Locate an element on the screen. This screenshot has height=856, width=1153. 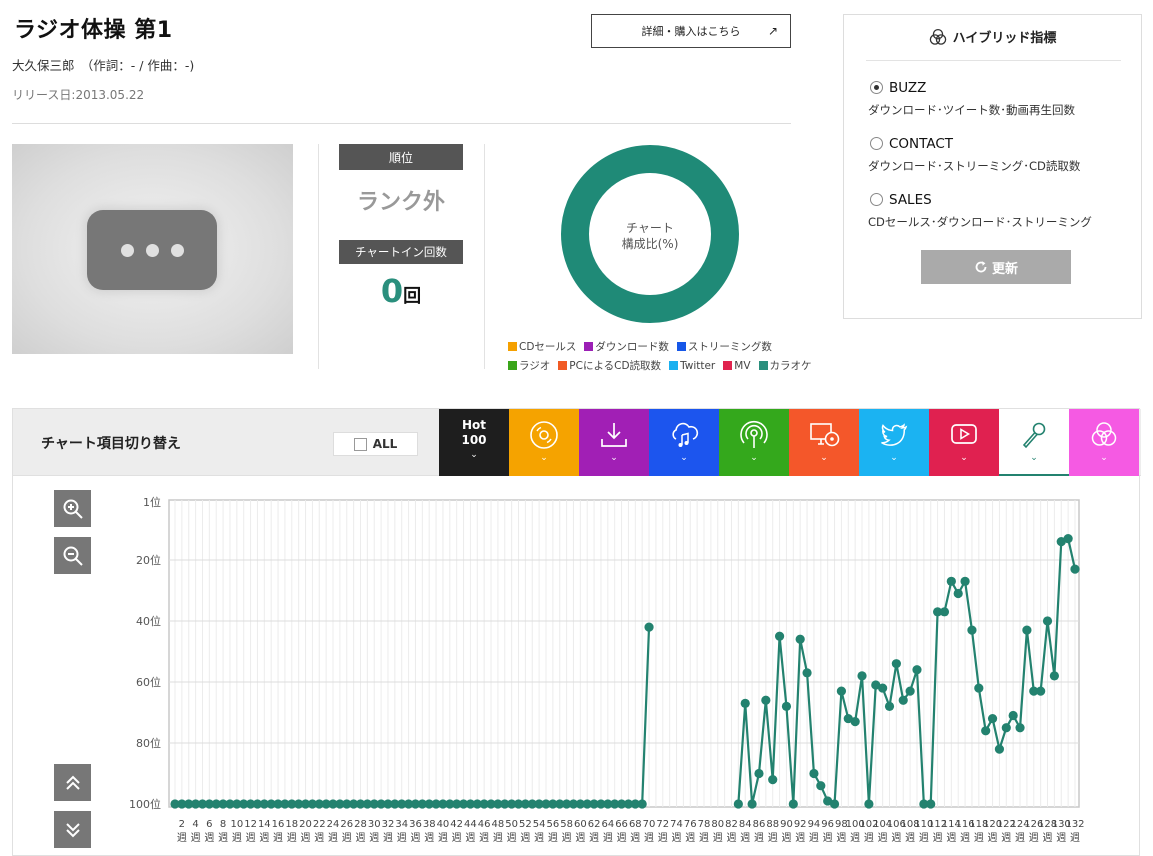
download-icon is located at coordinates (614, 435).